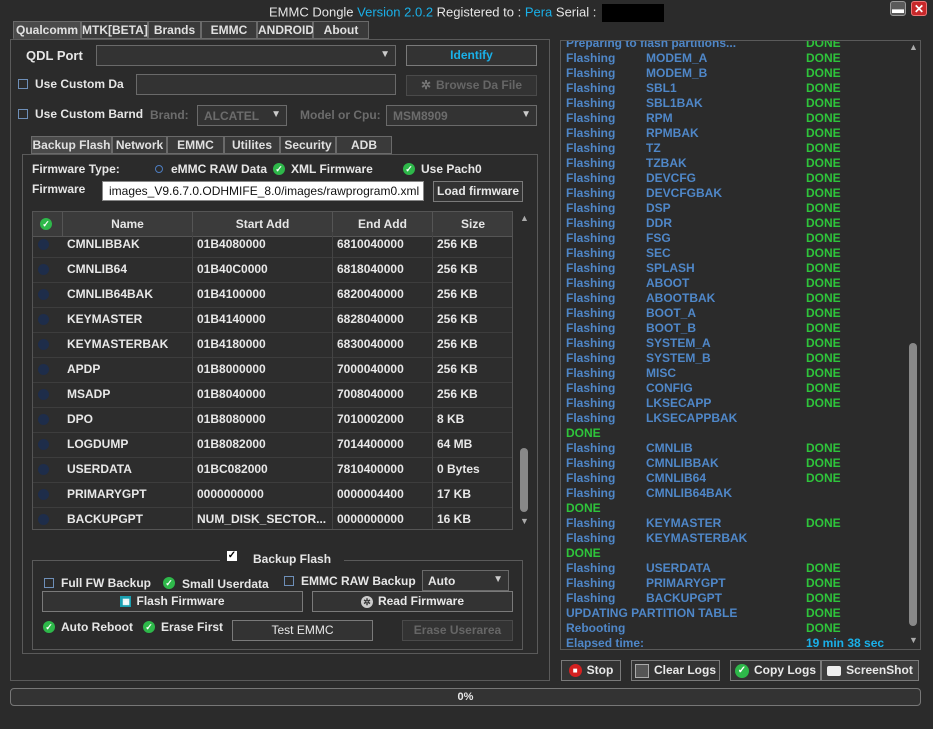 This screenshot has width=933, height=729. I want to click on xml-firmware-label: XML Firmware, so click(332, 169).